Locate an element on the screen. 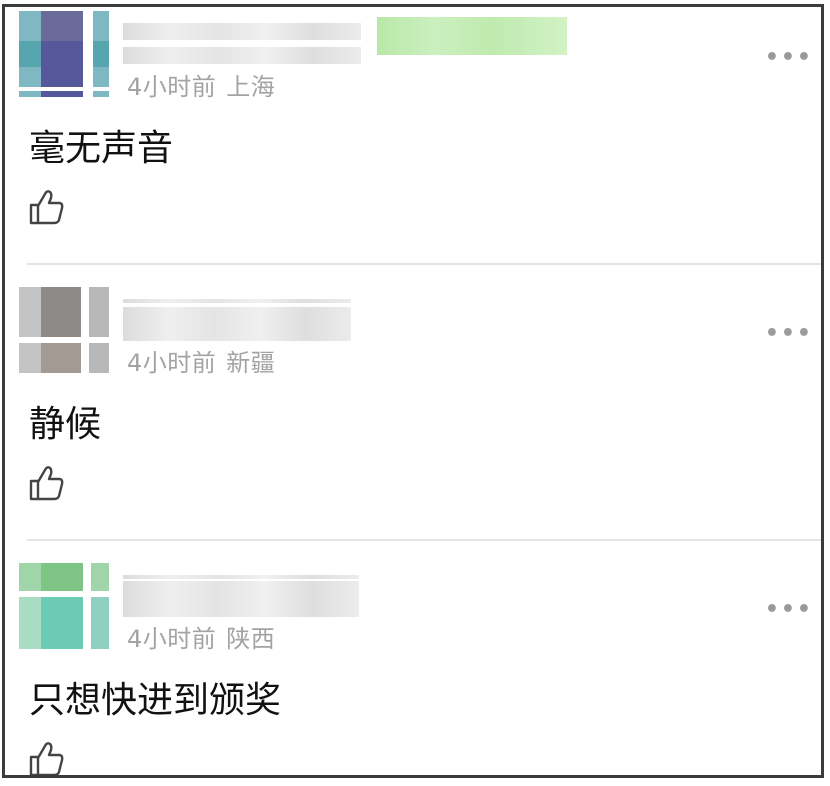  comment-meta: 4小时前 陕西 is located at coordinates (201, 636).